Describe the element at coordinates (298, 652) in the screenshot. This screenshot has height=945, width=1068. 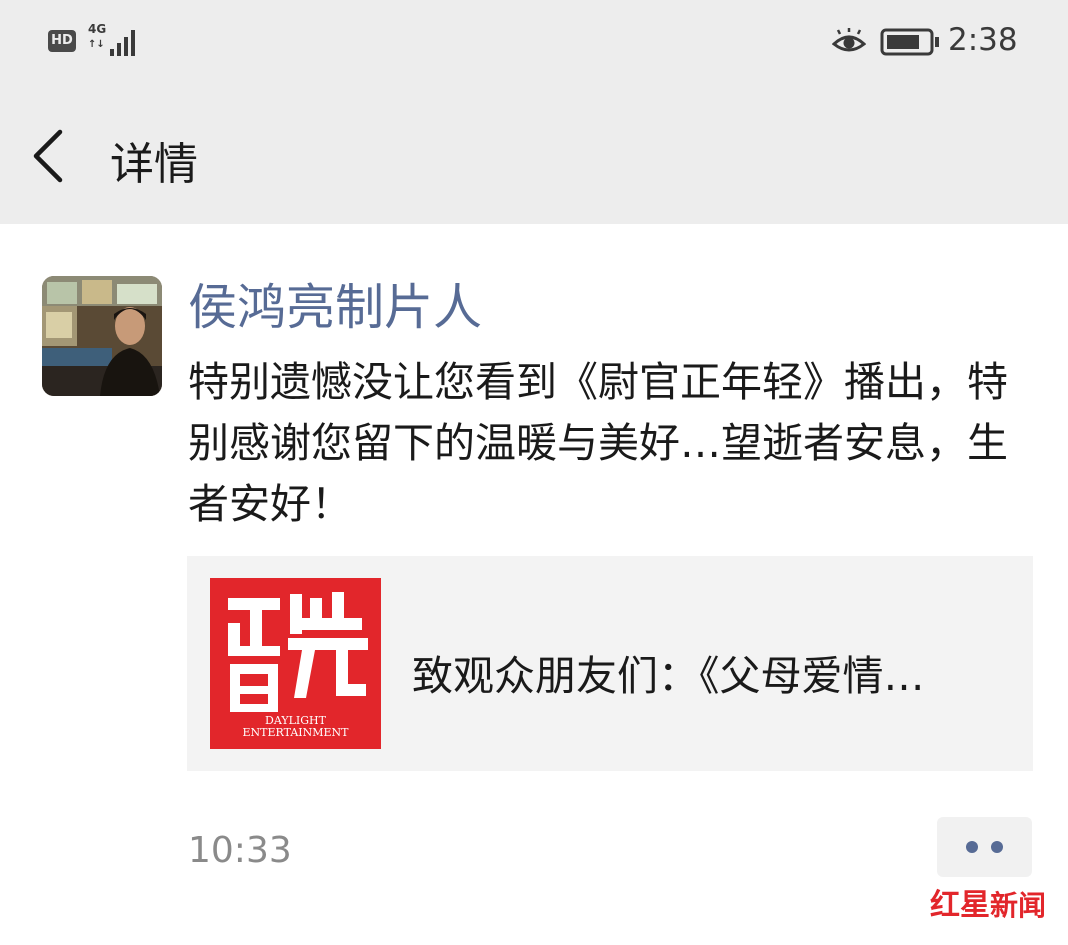
I see `logo-mark-icon` at that location.